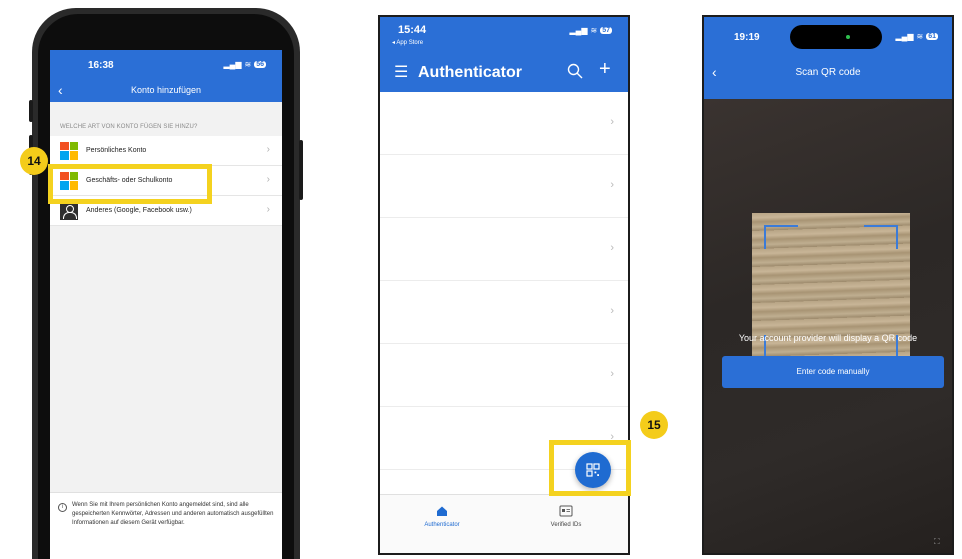 The image size is (962, 559). Describe the element at coordinates (836, 37) in the screenshot. I see `dynamic-island` at that location.